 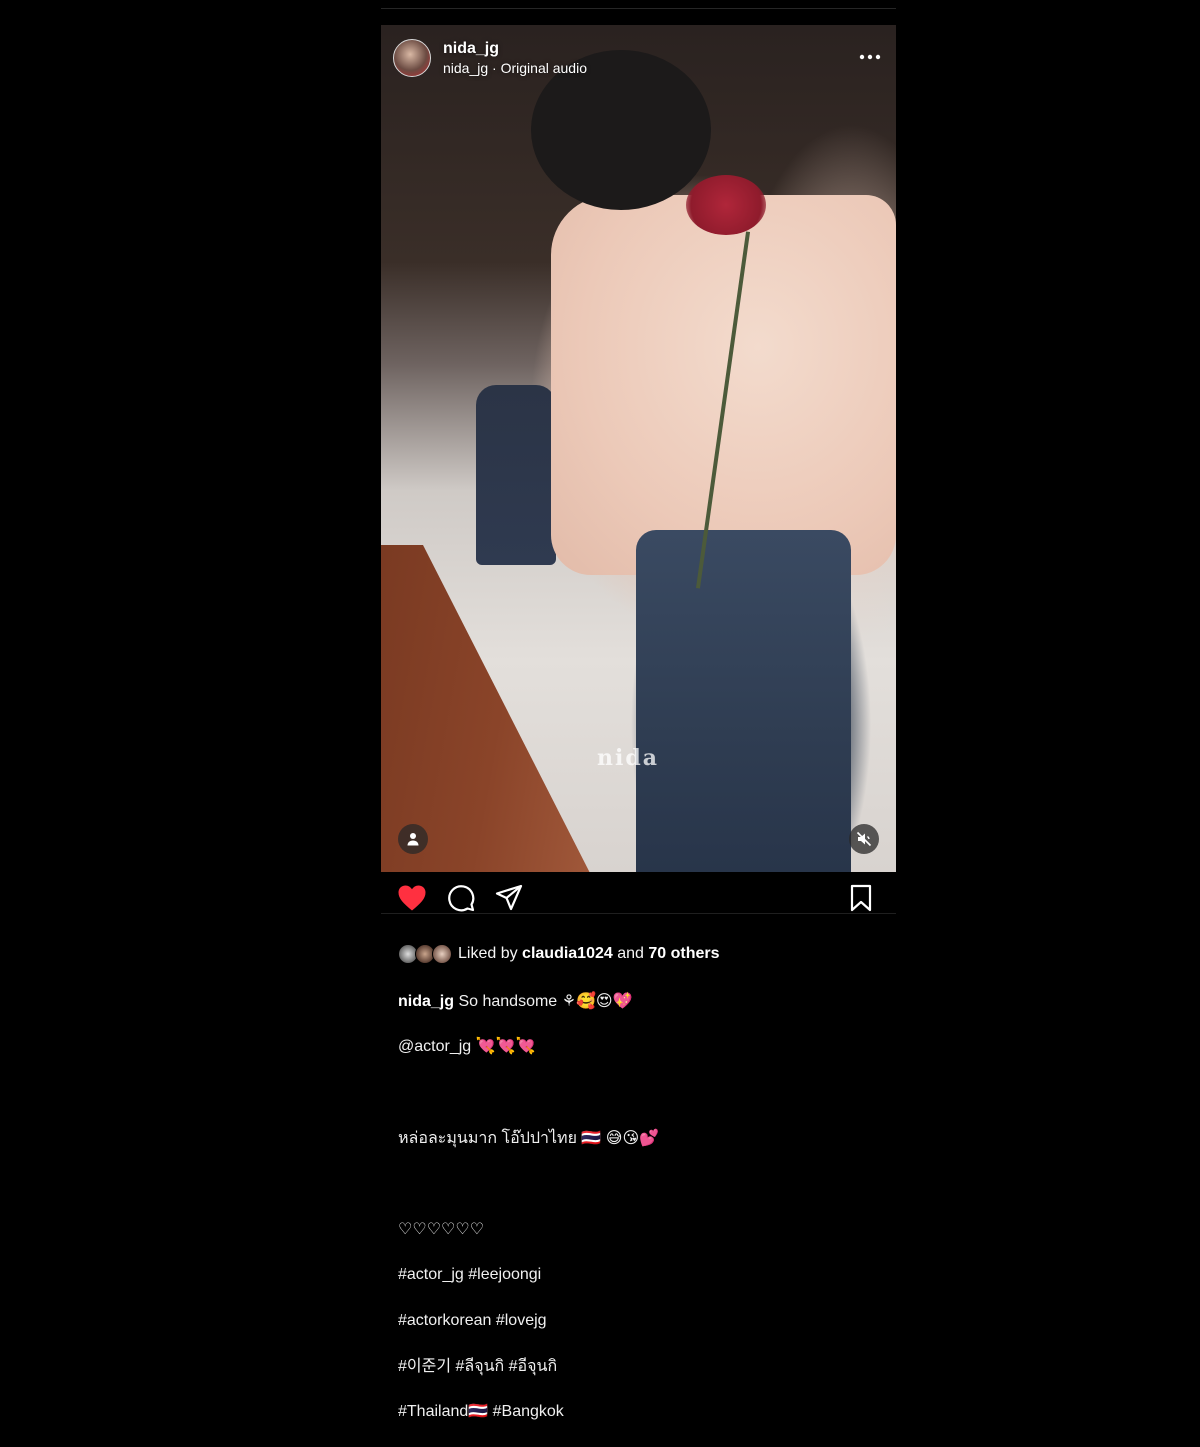 I want to click on mute-toggle-button, so click(x=864, y=839).